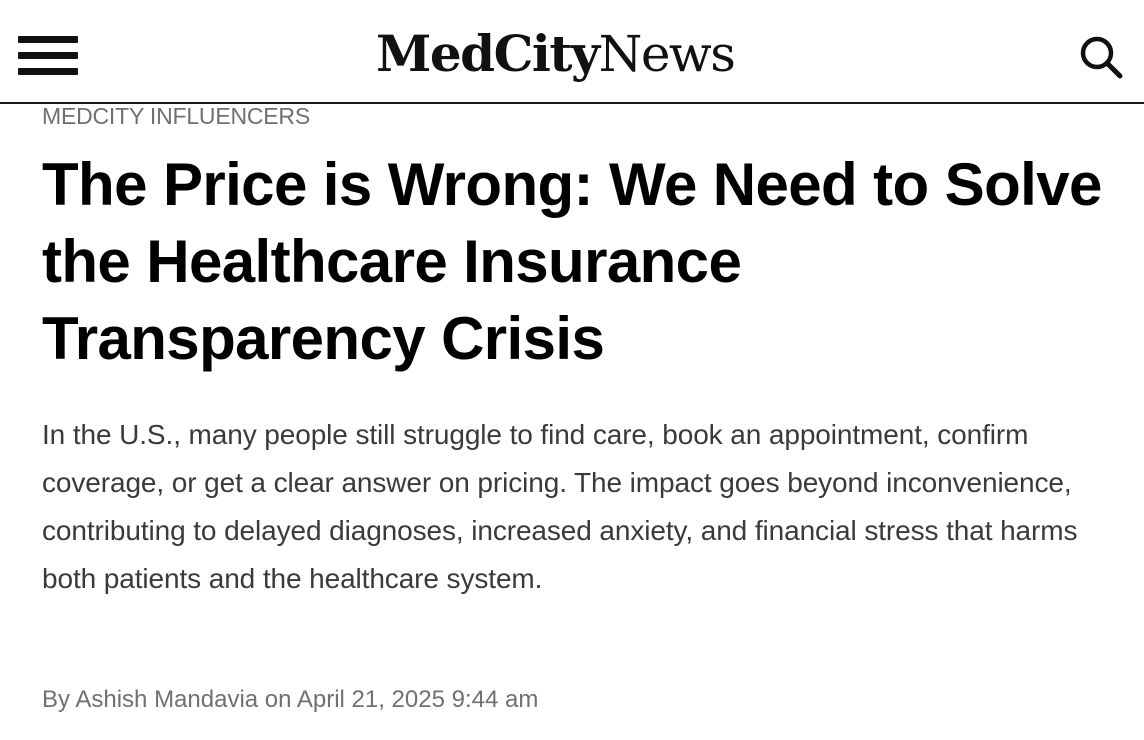 This screenshot has width=1144, height=740. What do you see at coordinates (176, 116) in the screenshot?
I see `article-category: MEDCITY INFLUENCERS` at bounding box center [176, 116].